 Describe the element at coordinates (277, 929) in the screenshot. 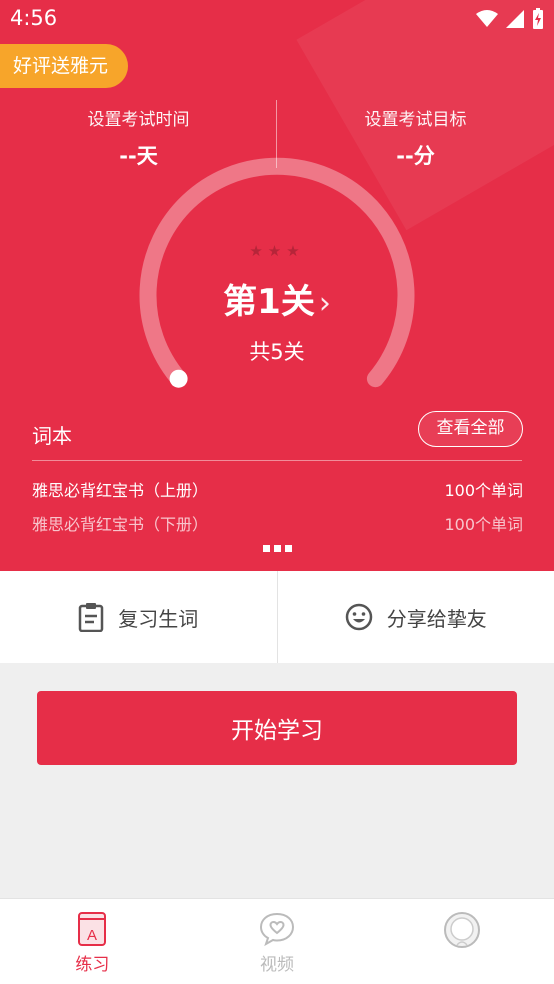

I see `heart-chat-icon` at that location.